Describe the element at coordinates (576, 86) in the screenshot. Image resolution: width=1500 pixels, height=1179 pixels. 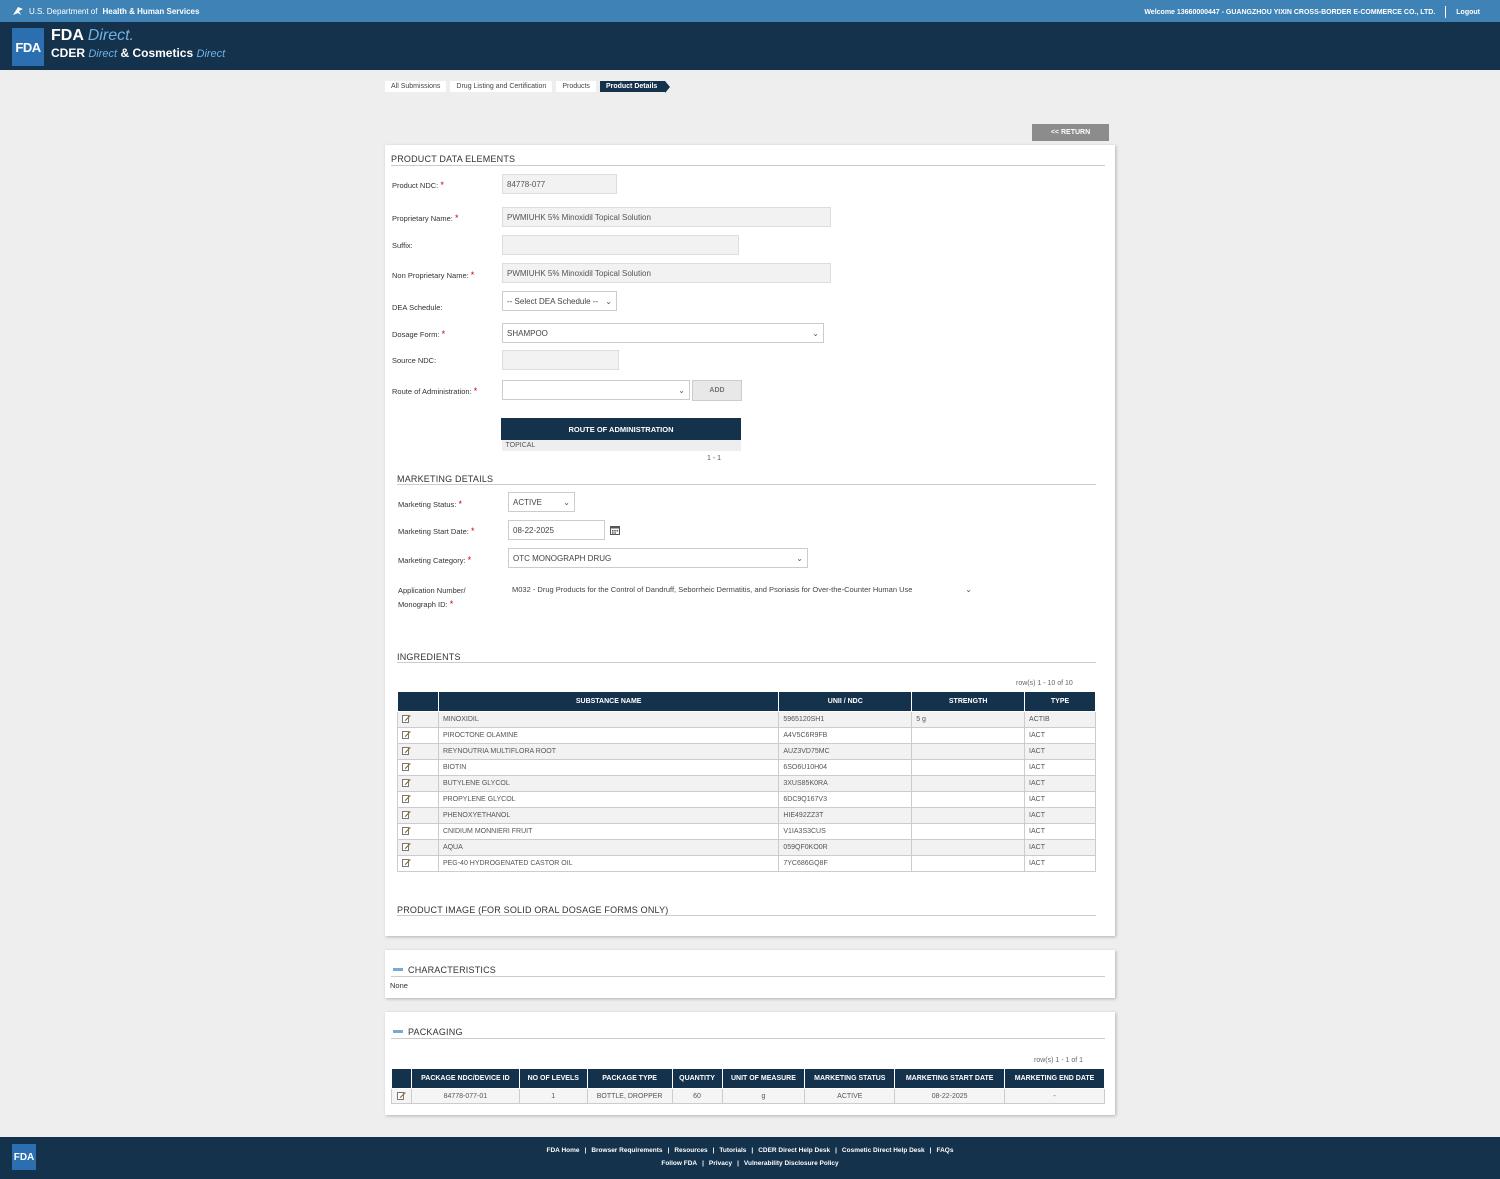
I see `breadcrumb-products: Products` at that location.